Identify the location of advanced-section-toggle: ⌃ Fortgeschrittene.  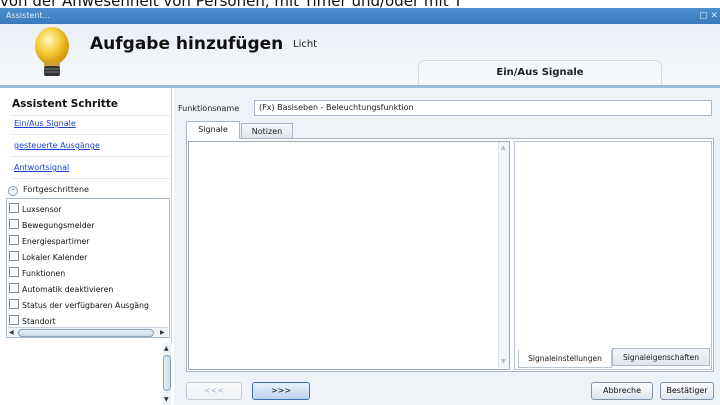
(85, 191).